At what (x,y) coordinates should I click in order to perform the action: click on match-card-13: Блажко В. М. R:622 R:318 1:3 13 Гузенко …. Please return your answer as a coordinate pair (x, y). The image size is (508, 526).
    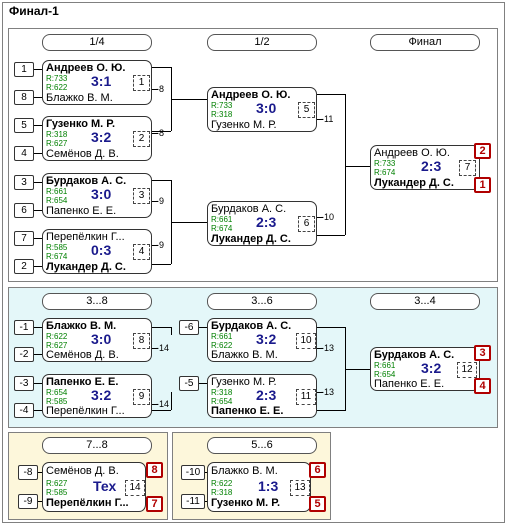
    Looking at the image, I should click on (259, 487).